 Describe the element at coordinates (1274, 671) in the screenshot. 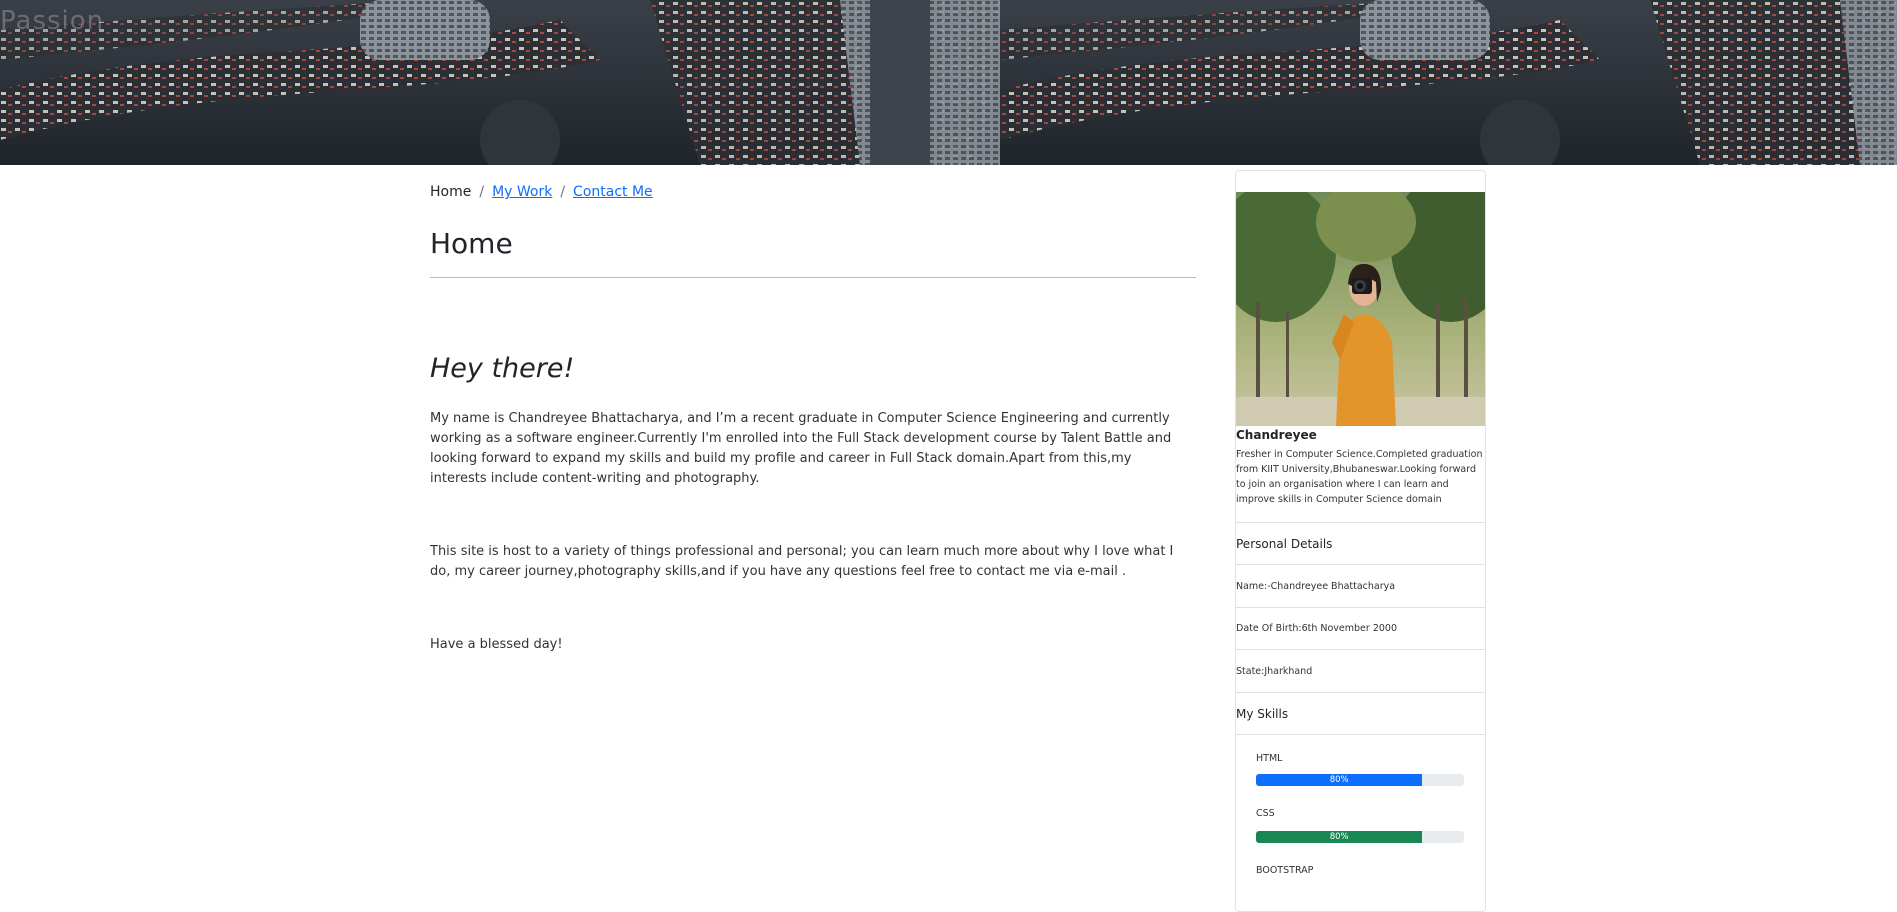

I see `detail-state-text: State:Jharkhand` at that location.